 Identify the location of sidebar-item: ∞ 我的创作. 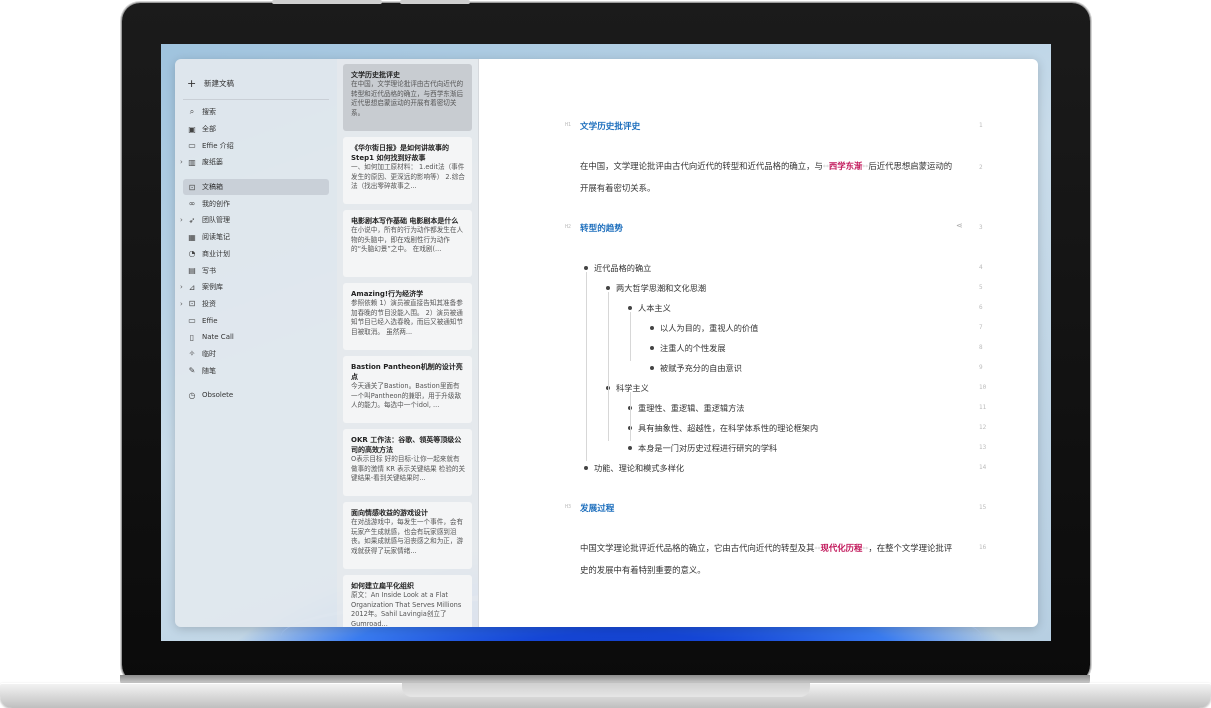
(256, 203).